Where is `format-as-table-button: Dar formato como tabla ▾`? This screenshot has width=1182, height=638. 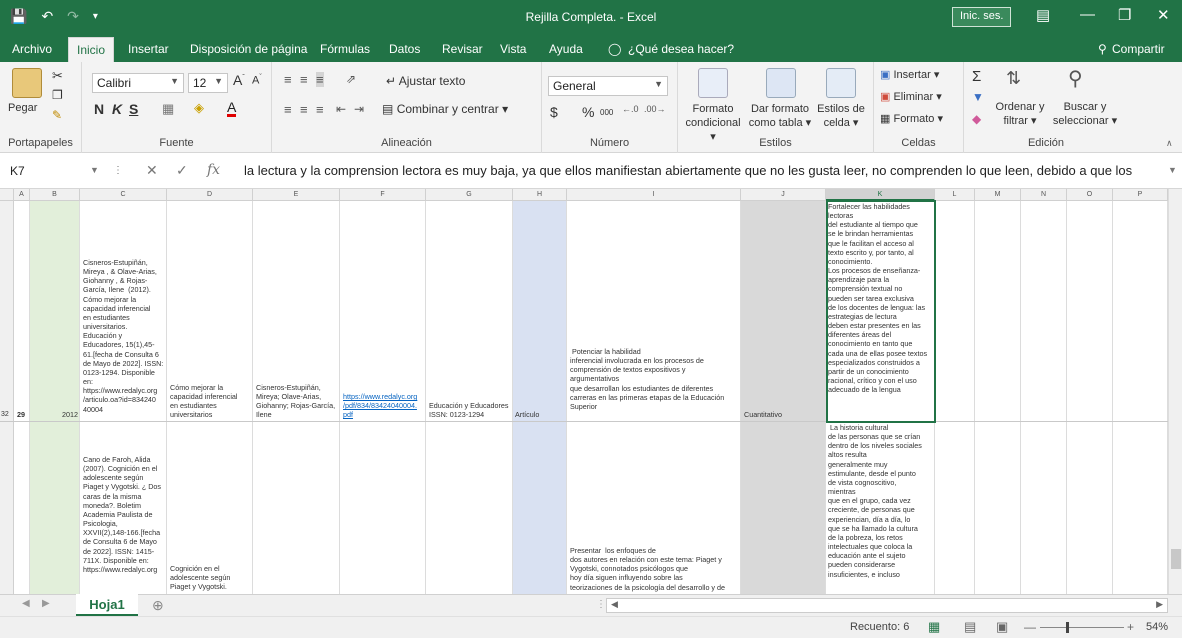
format-as-table-button: Dar formato como tabla ▾ is located at coordinates (780, 116).